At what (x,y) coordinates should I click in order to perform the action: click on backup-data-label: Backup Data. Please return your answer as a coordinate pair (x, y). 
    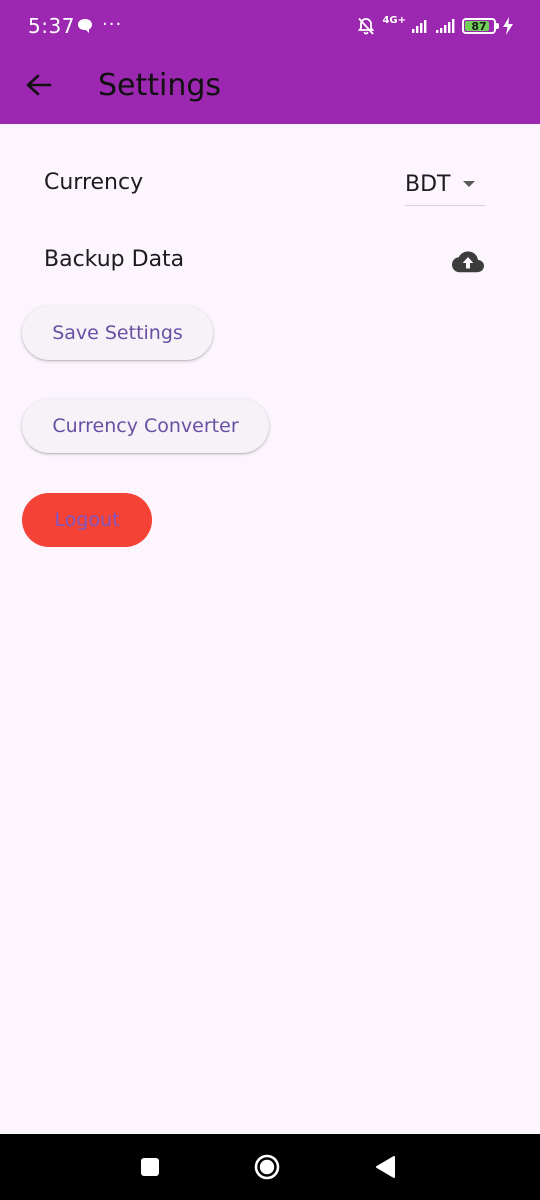
    Looking at the image, I should click on (114, 259).